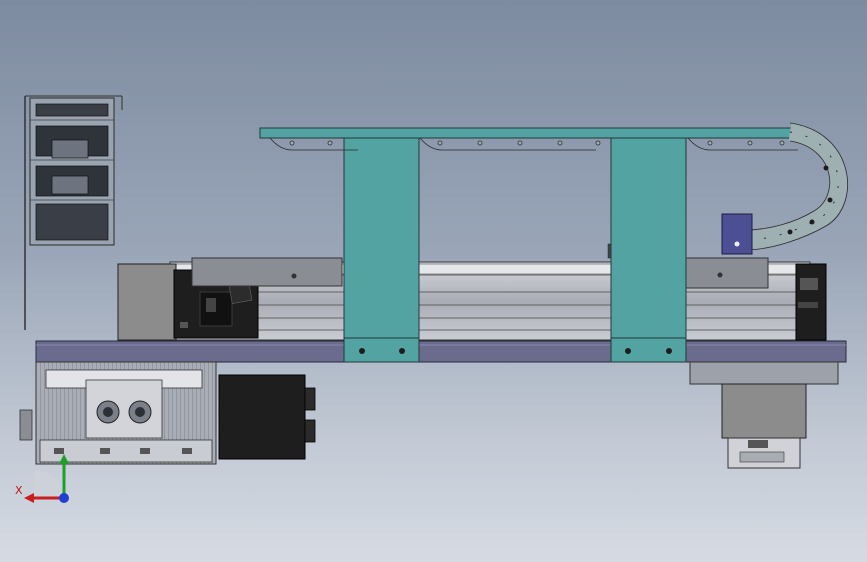  What do you see at coordinates (784, 188) in the screenshot?
I see `drag-chain-bend` at bounding box center [784, 188].